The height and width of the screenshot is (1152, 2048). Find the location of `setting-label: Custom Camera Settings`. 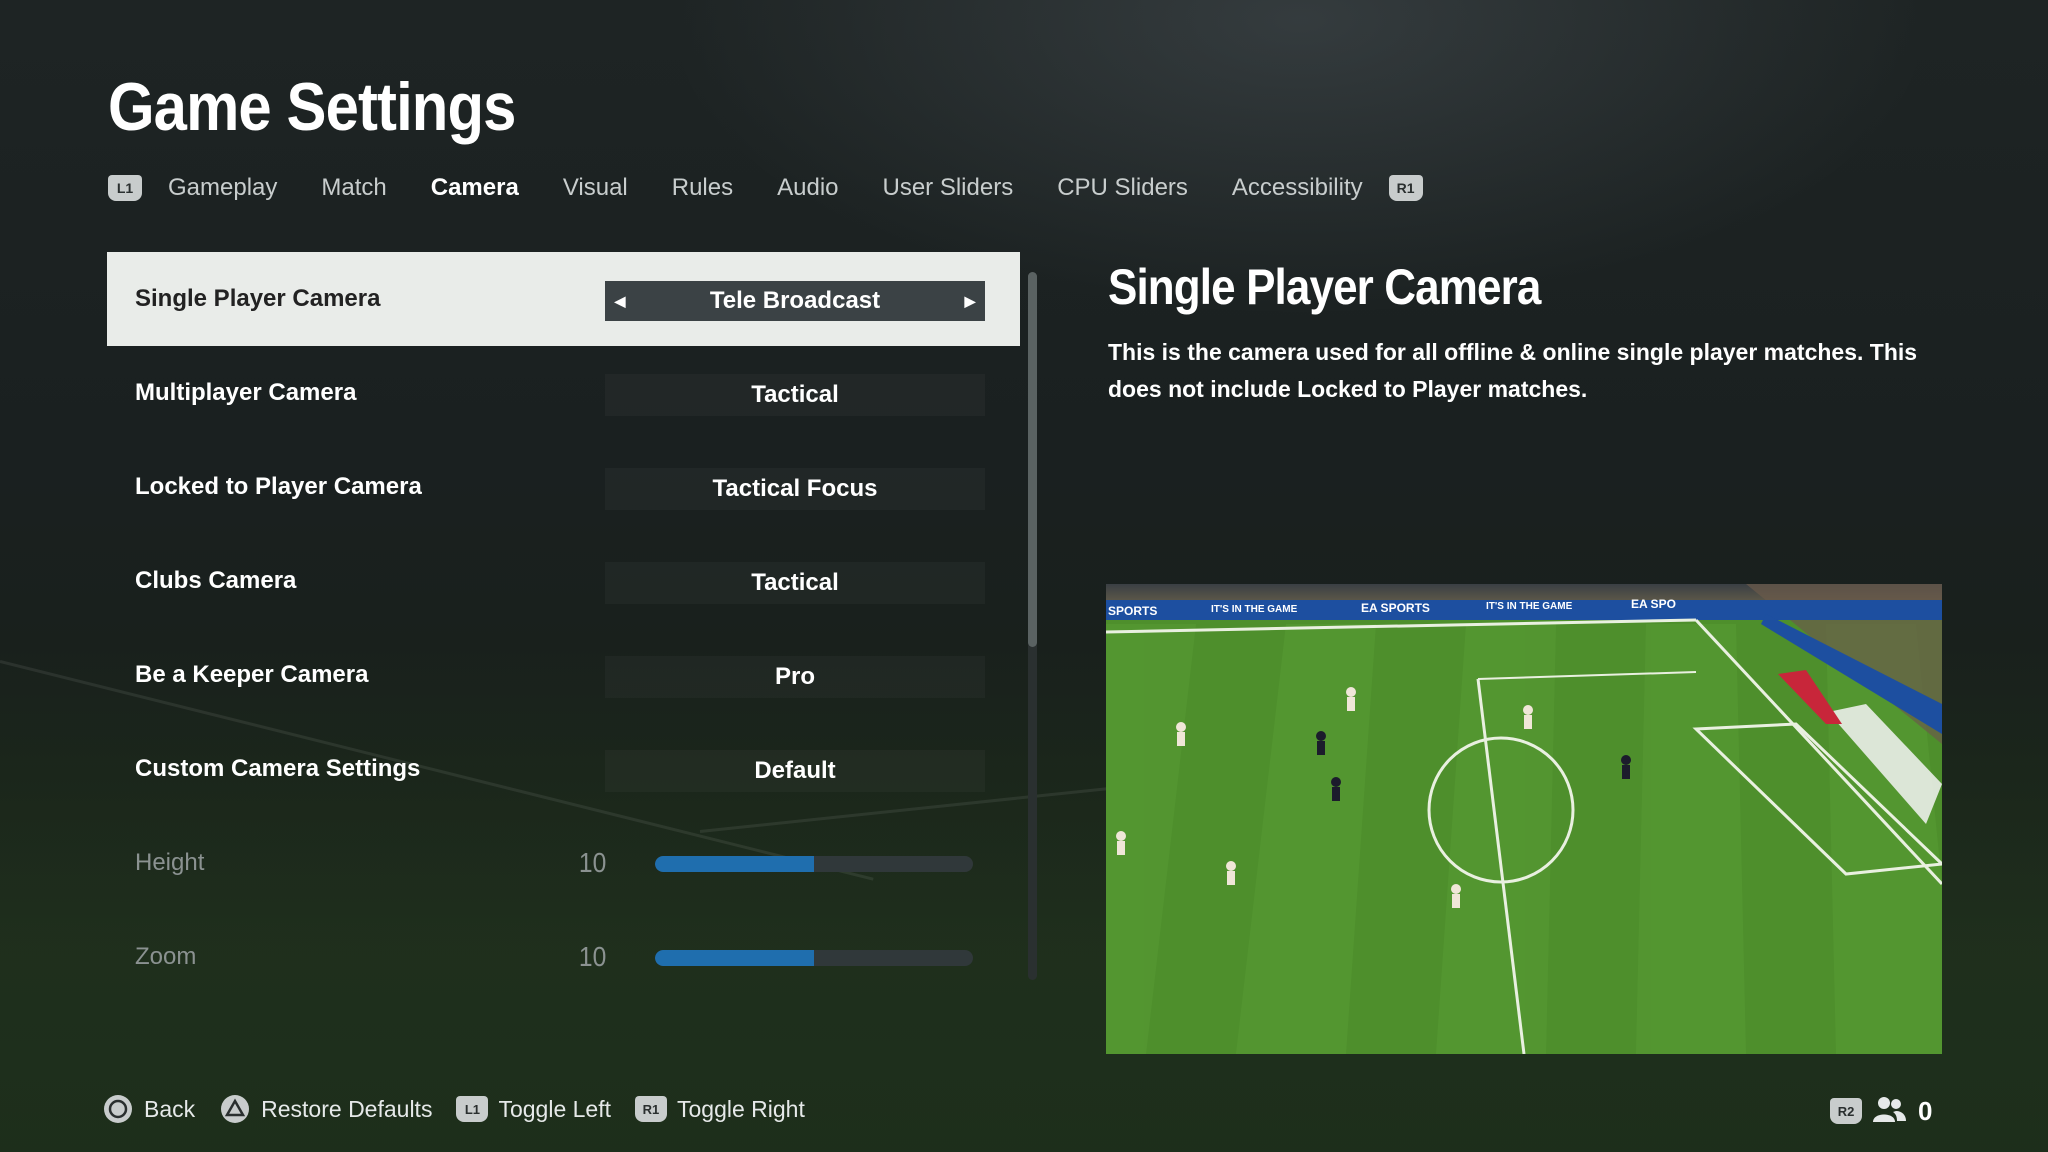

setting-label: Custom Camera Settings is located at coordinates (278, 768).